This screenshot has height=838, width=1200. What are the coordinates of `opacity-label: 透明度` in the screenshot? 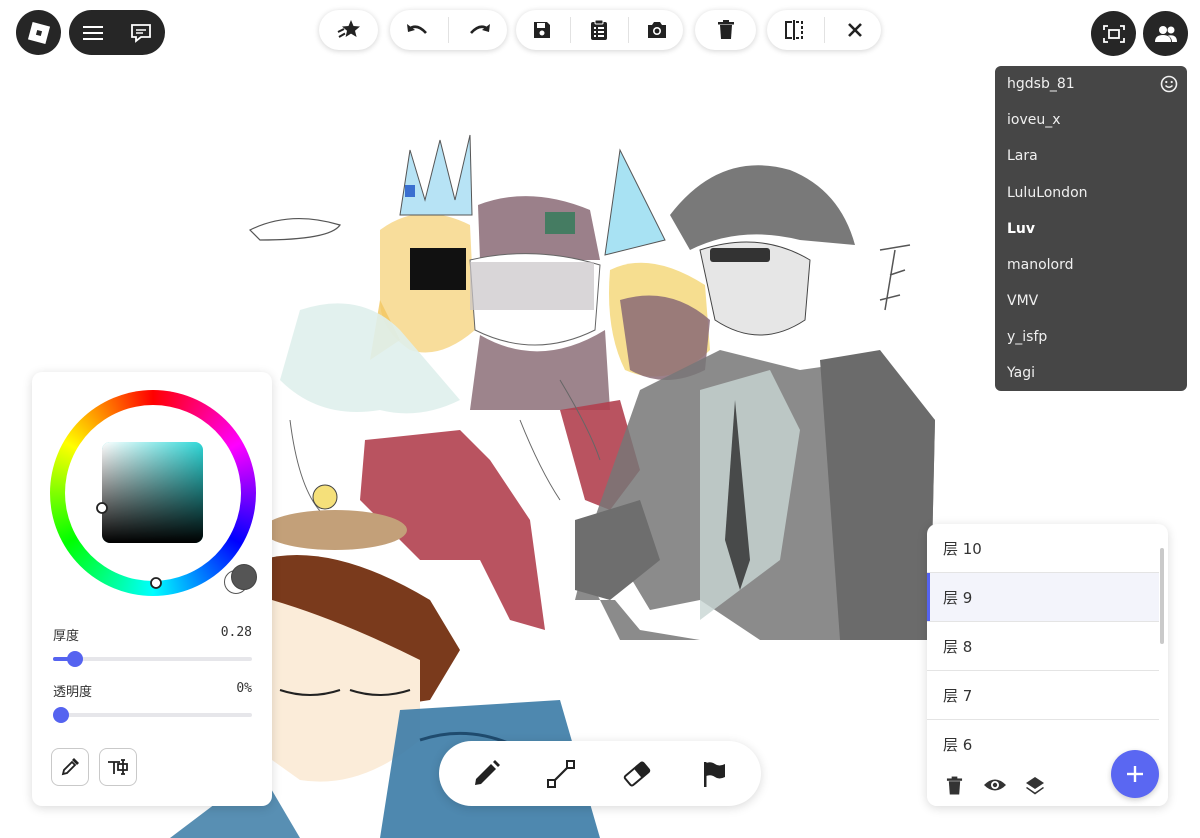 It's located at (73, 692).